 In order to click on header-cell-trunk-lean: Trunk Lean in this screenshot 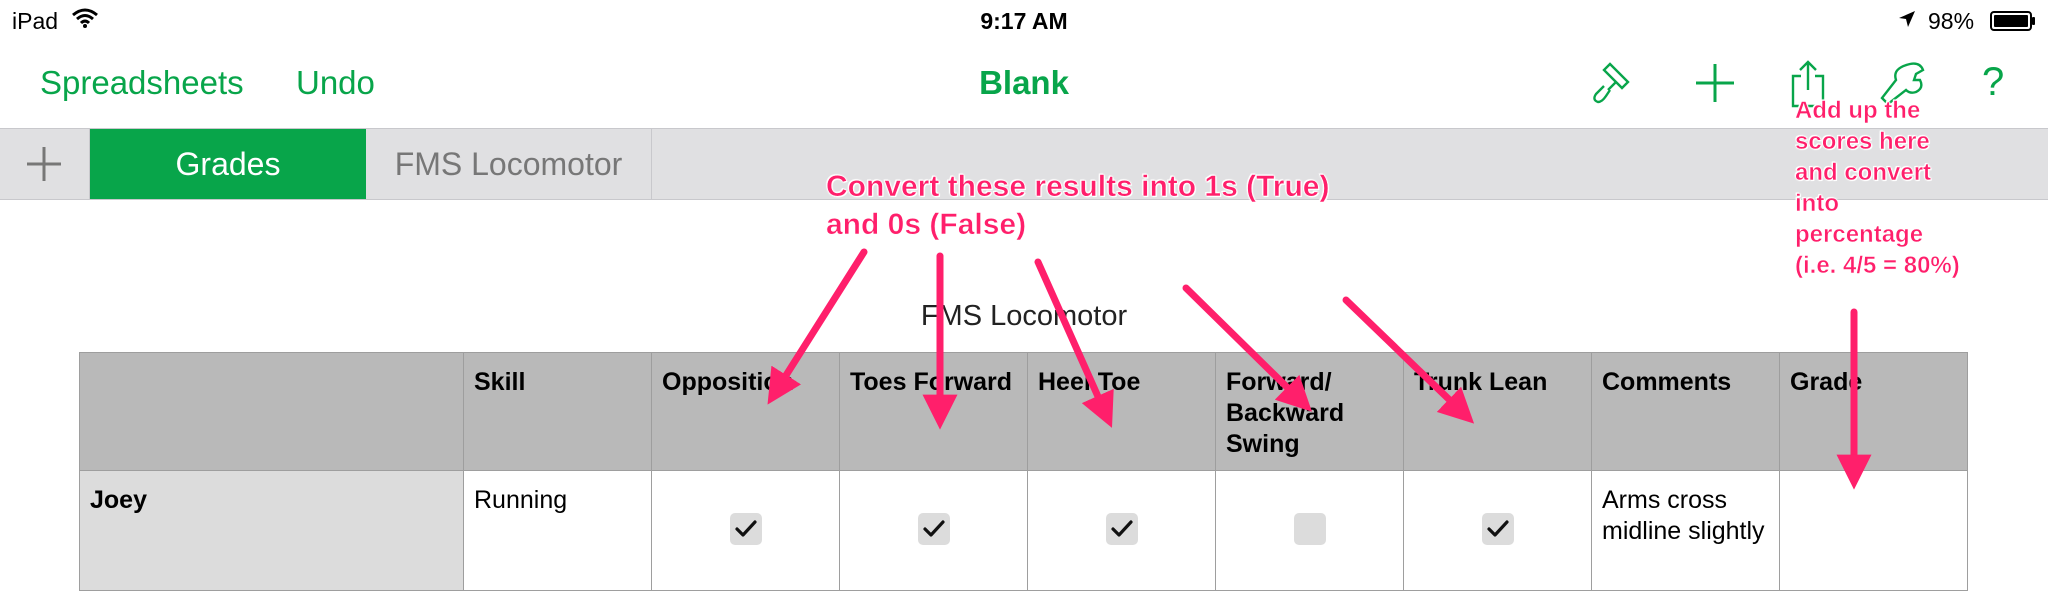, I will do `click(1497, 411)`.